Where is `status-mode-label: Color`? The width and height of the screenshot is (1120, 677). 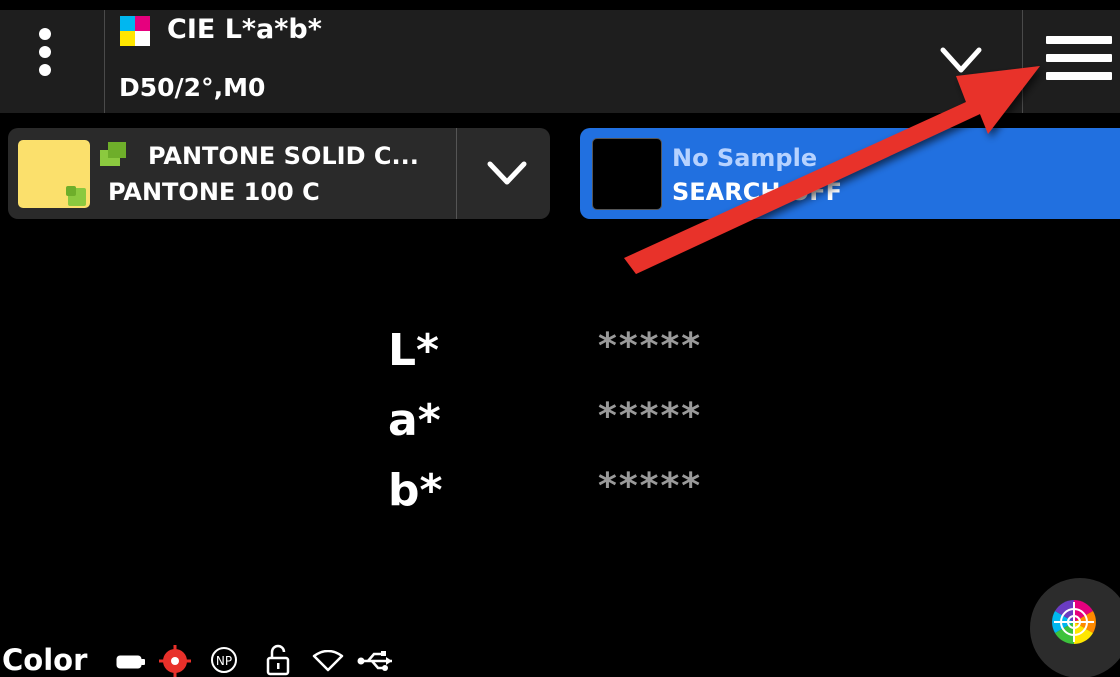
status-mode-label: Color is located at coordinates (45, 660).